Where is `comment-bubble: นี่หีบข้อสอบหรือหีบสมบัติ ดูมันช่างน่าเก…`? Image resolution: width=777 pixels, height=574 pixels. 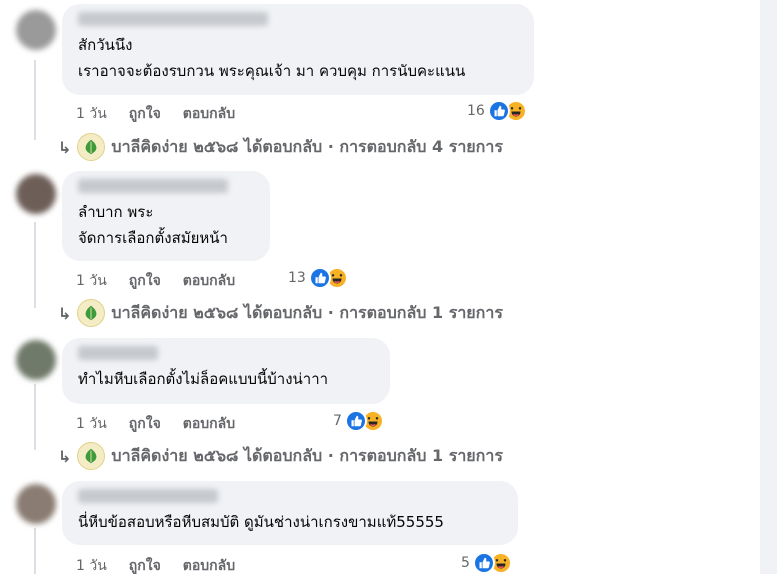 comment-bubble: นี่หีบข้อสอบหรือหีบสมบัติ ดูมันช่างน่าเก… is located at coordinates (290, 513).